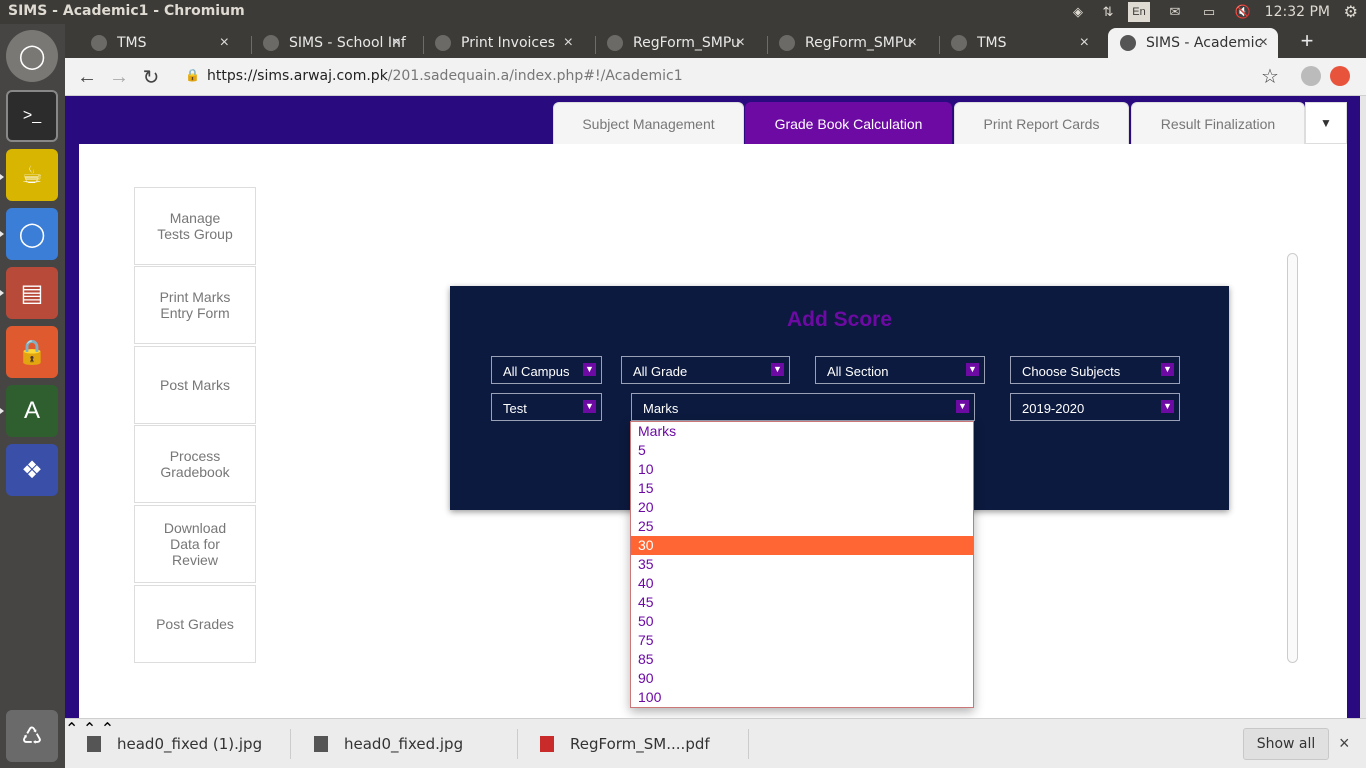  What do you see at coordinates (802, 431) in the screenshot?
I see `marks-option: Marks` at bounding box center [802, 431].